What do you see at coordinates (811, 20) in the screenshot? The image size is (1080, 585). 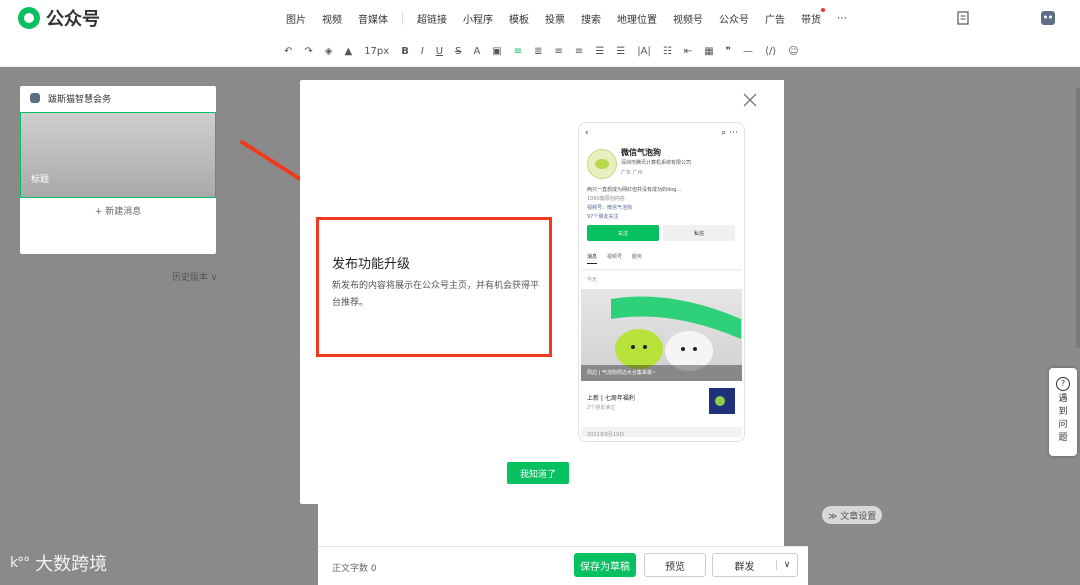 I see `menu-shopping-label: 带货` at bounding box center [811, 20].